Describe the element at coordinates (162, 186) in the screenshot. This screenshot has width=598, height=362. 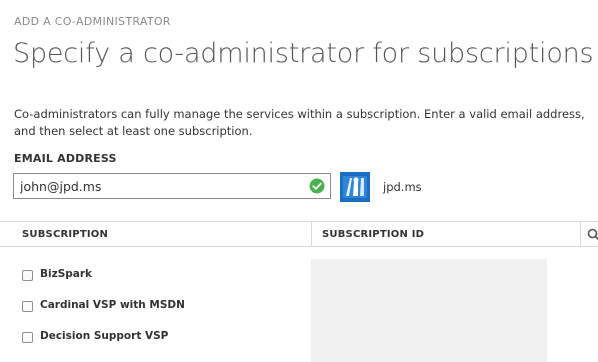
I see `email-field` at that location.